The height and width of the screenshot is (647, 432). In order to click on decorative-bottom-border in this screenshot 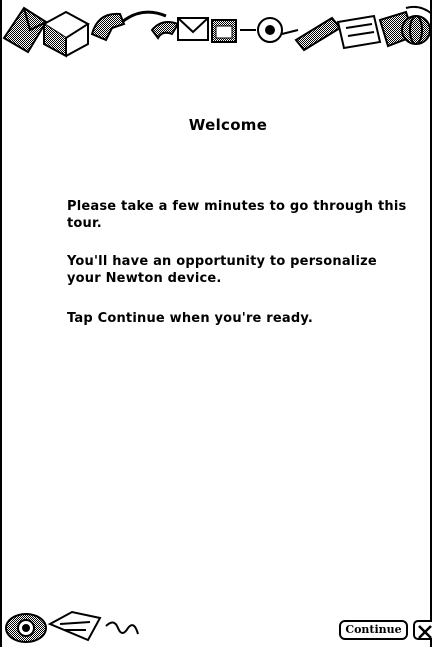, I will do `click(72, 626)`.